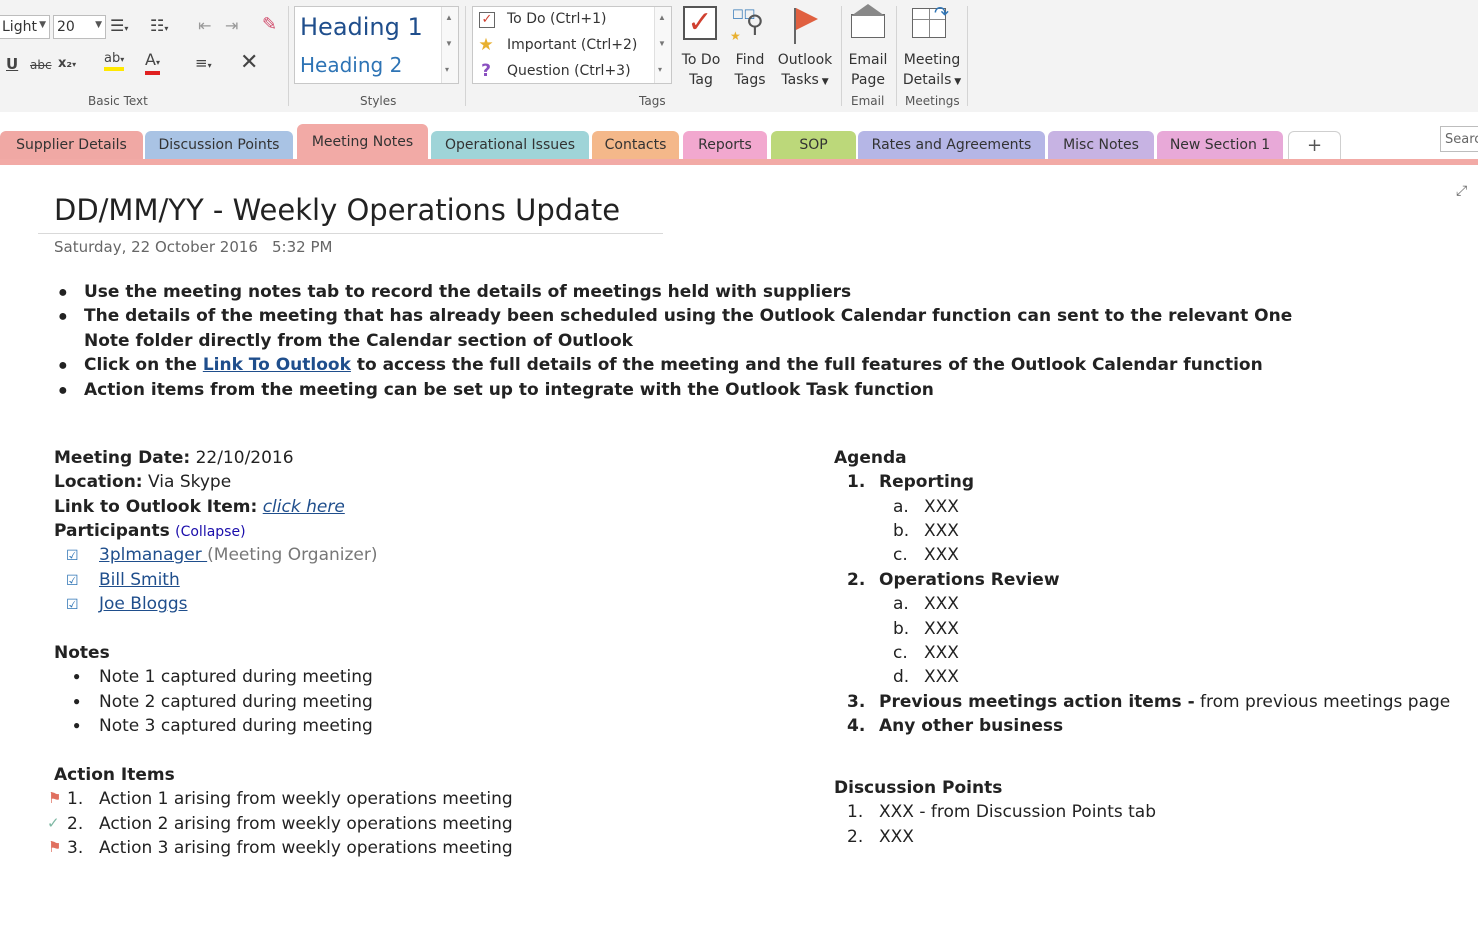 The width and height of the screenshot is (1478, 934). Describe the element at coordinates (139, 580) in the screenshot. I see `participant-link: Bill Smith` at that location.